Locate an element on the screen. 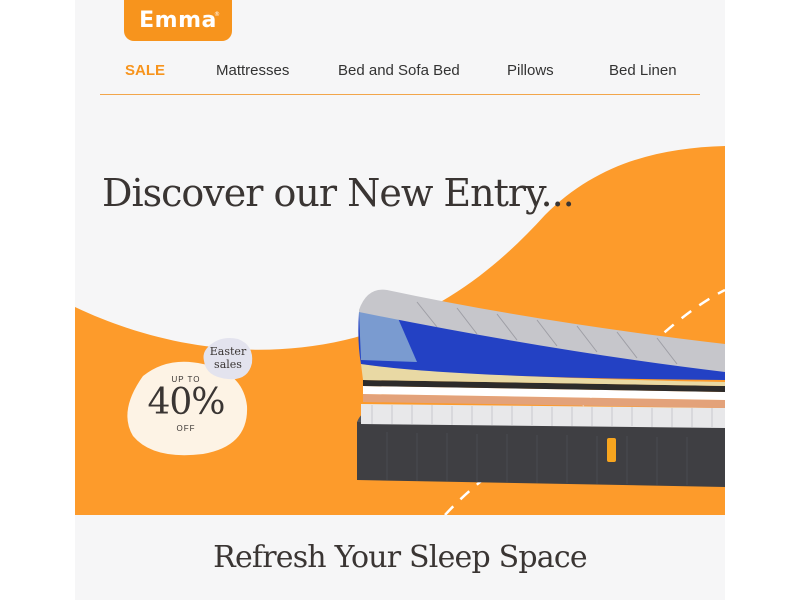 This screenshot has width=800, height=600. easter-sales-text: Easter sales is located at coordinates (228, 358).